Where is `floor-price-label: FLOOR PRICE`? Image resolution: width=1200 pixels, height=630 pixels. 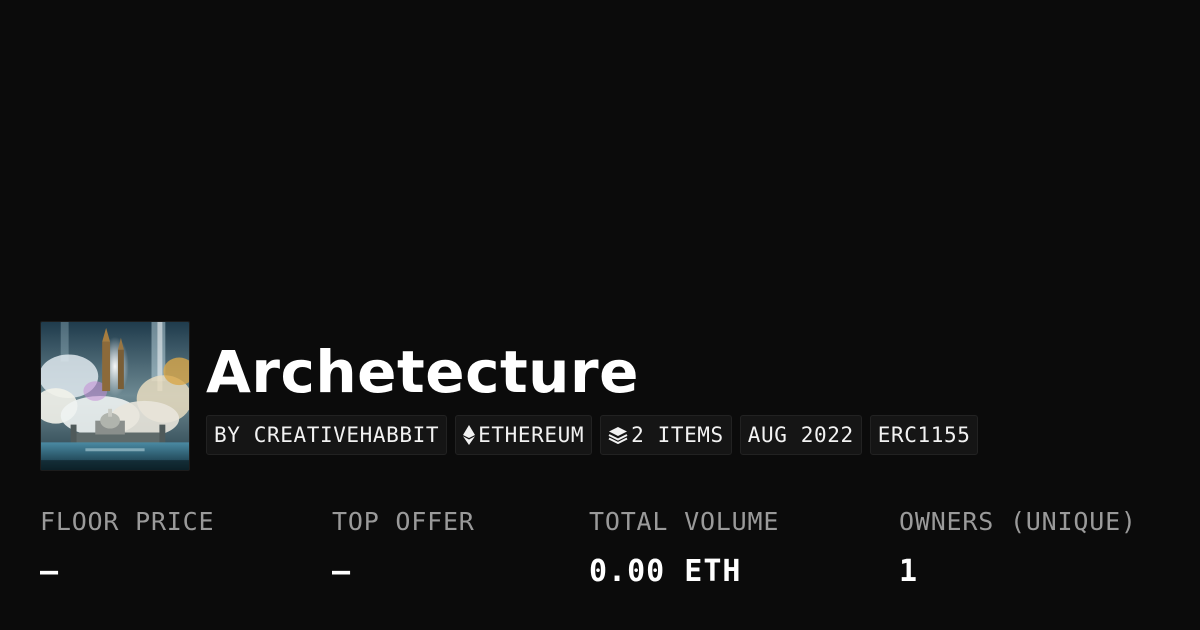 floor-price-label: FLOOR PRICE is located at coordinates (127, 521).